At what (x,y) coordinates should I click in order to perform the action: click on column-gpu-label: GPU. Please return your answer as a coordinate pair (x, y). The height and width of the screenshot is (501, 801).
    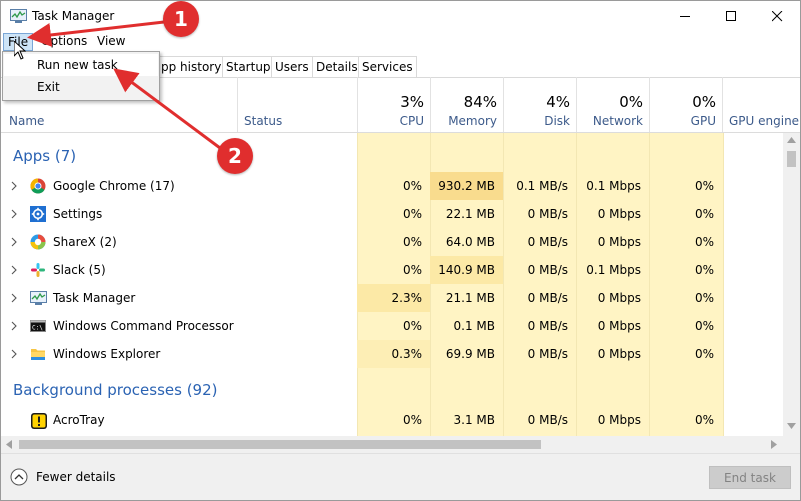
    Looking at the image, I should click on (703, 121).